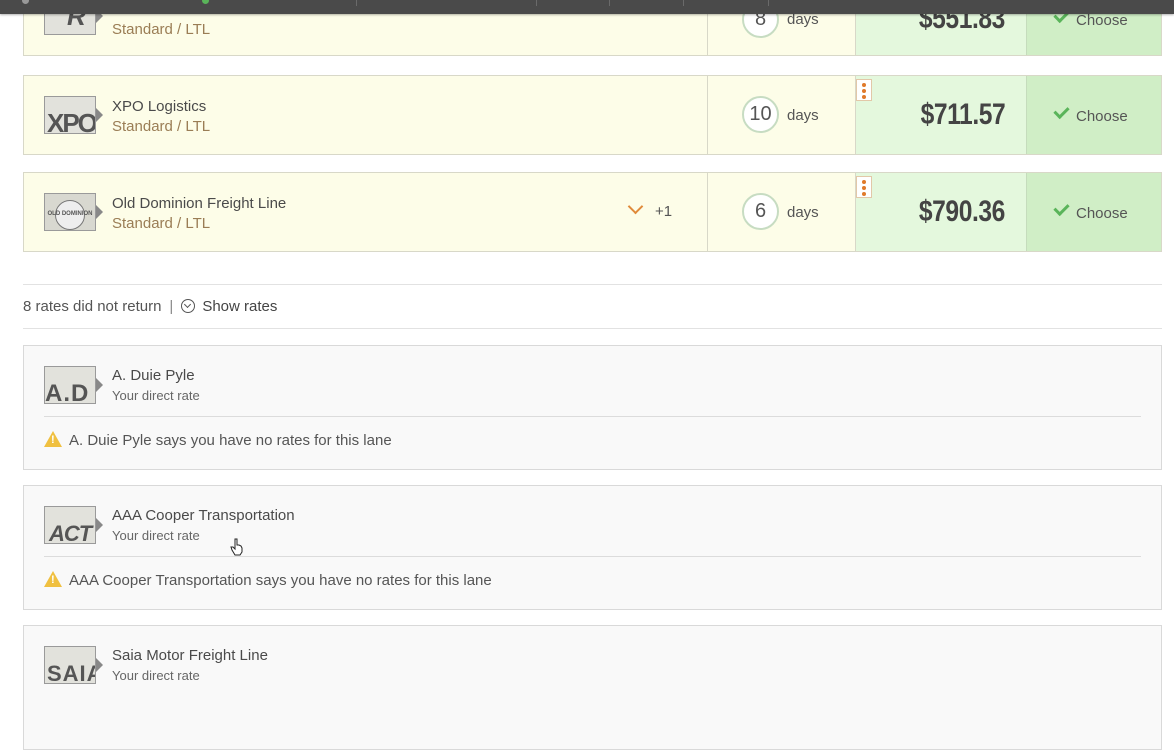 The image size is (1174, 750). Describe the element at coordinates (92, 306) in the screenshot. I see `not-returned-text: 8 rates did not return` at that location.